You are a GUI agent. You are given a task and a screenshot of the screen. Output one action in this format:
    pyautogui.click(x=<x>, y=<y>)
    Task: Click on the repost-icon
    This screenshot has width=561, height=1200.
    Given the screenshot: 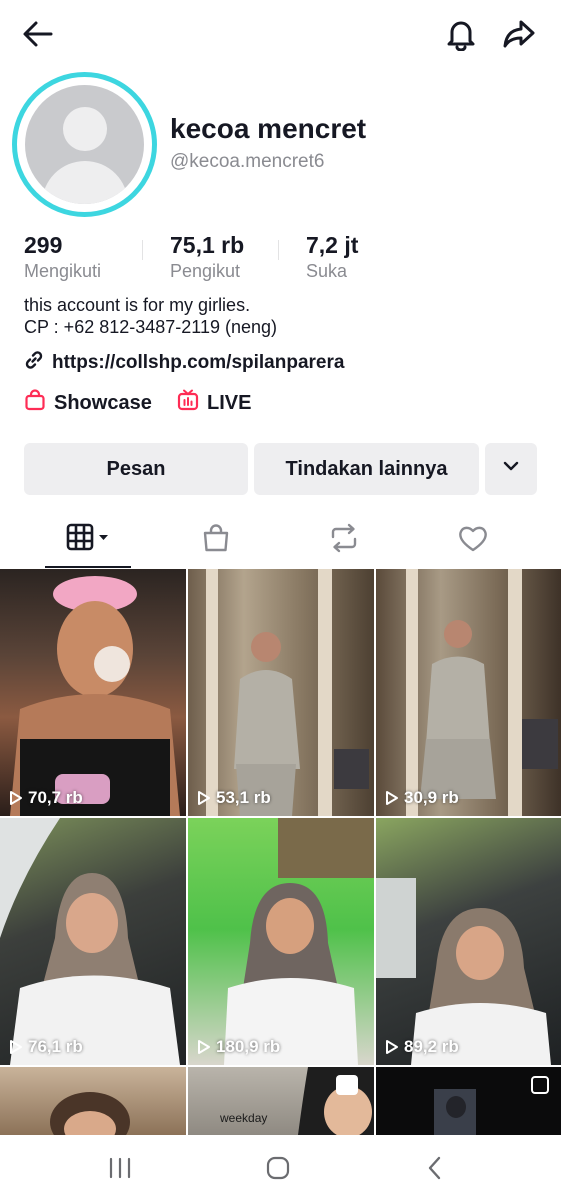 What is the action you would take?
    pyautogui.click(x=344, y=540)
    